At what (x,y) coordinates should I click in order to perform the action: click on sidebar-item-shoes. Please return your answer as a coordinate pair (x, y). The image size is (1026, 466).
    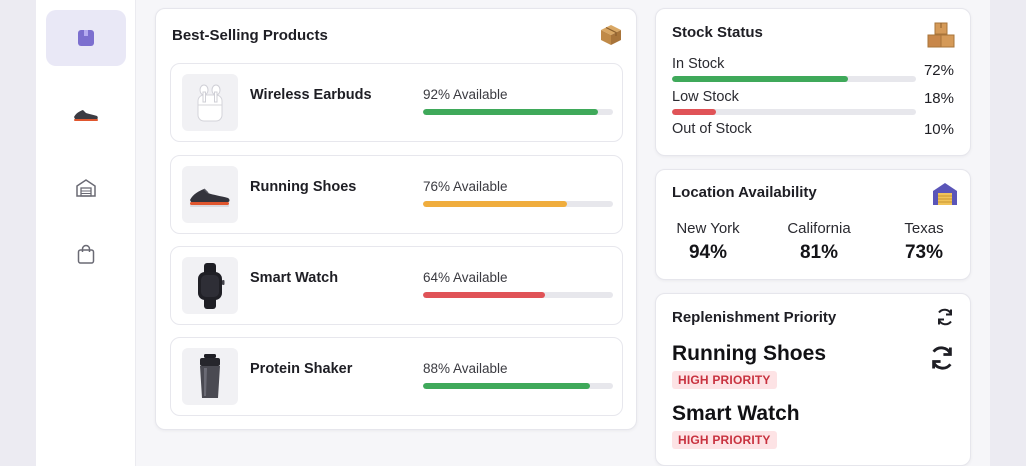
    Looking at the image, I should click on (86, 114).